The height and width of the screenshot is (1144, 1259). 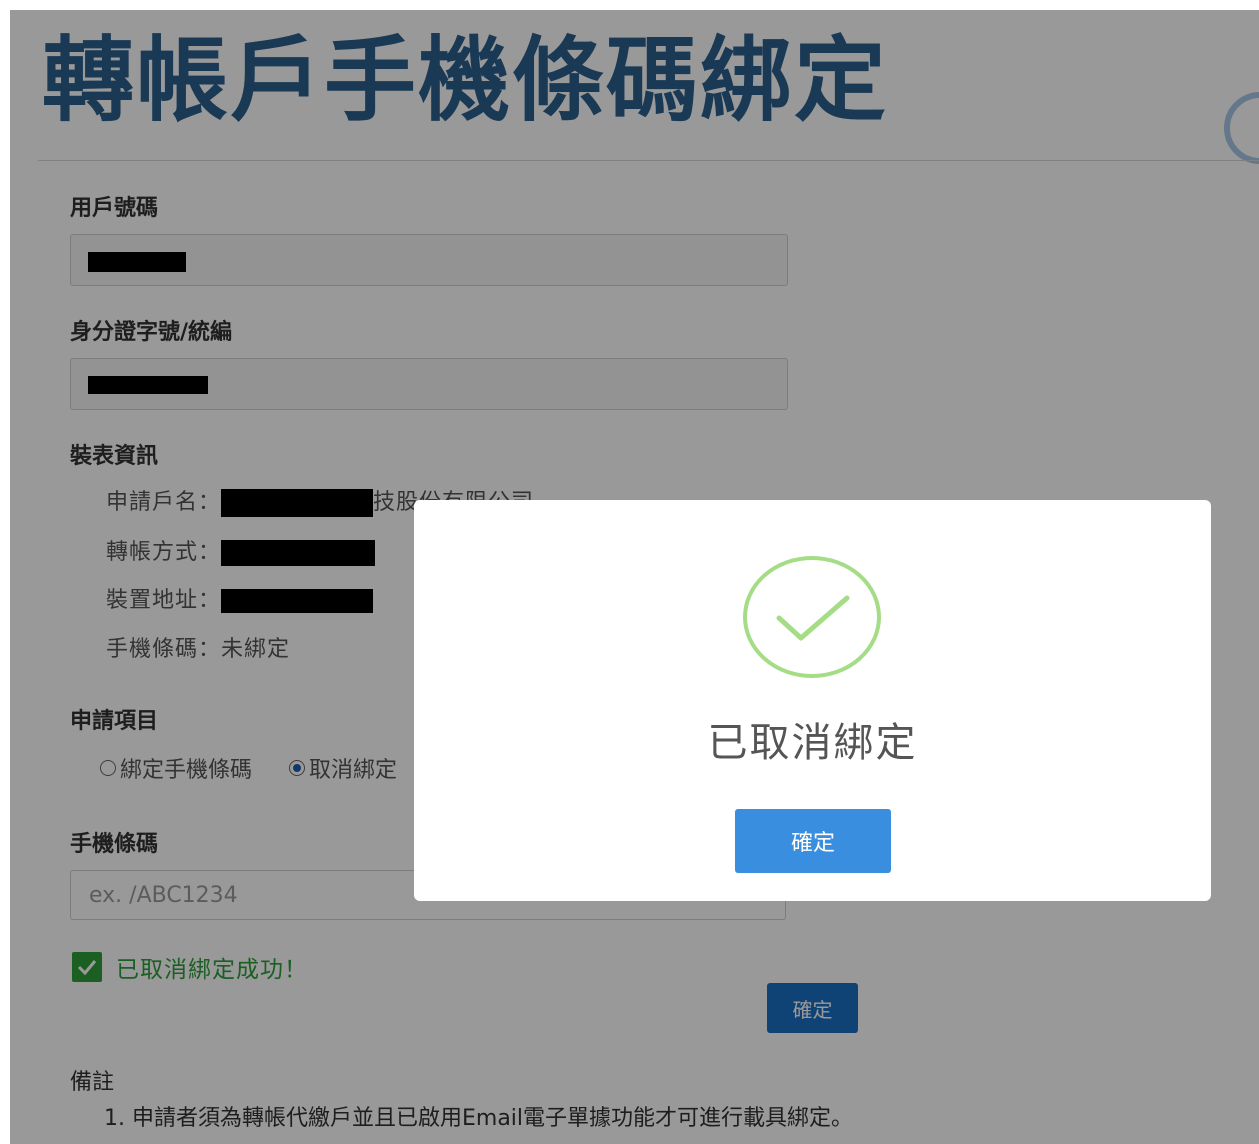 I want to click on dialog-confirm-button: 確定, so click(x=813, y=841).